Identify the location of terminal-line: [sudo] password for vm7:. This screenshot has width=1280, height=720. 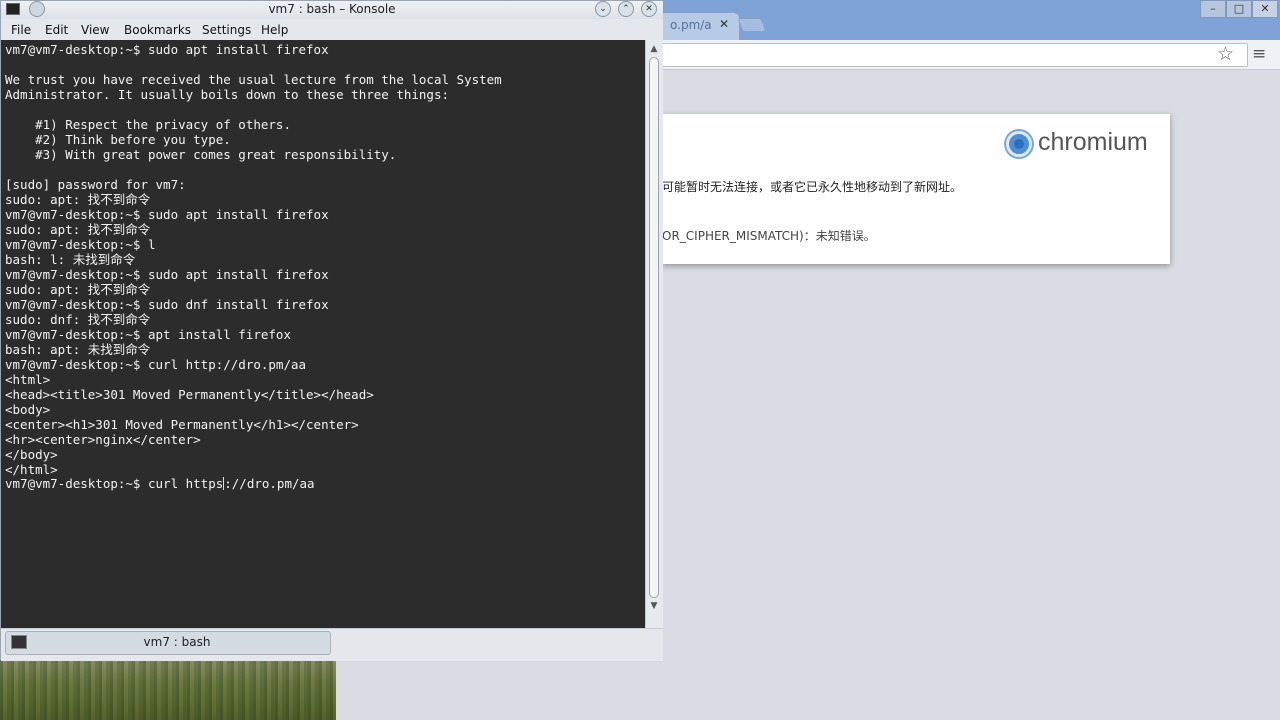
(95, 184).